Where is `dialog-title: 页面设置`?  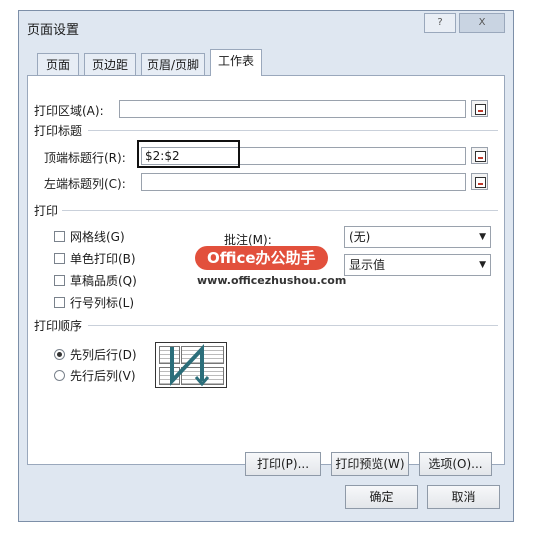 dialog-title: 页面设置 is located at coordinates (53, 30).